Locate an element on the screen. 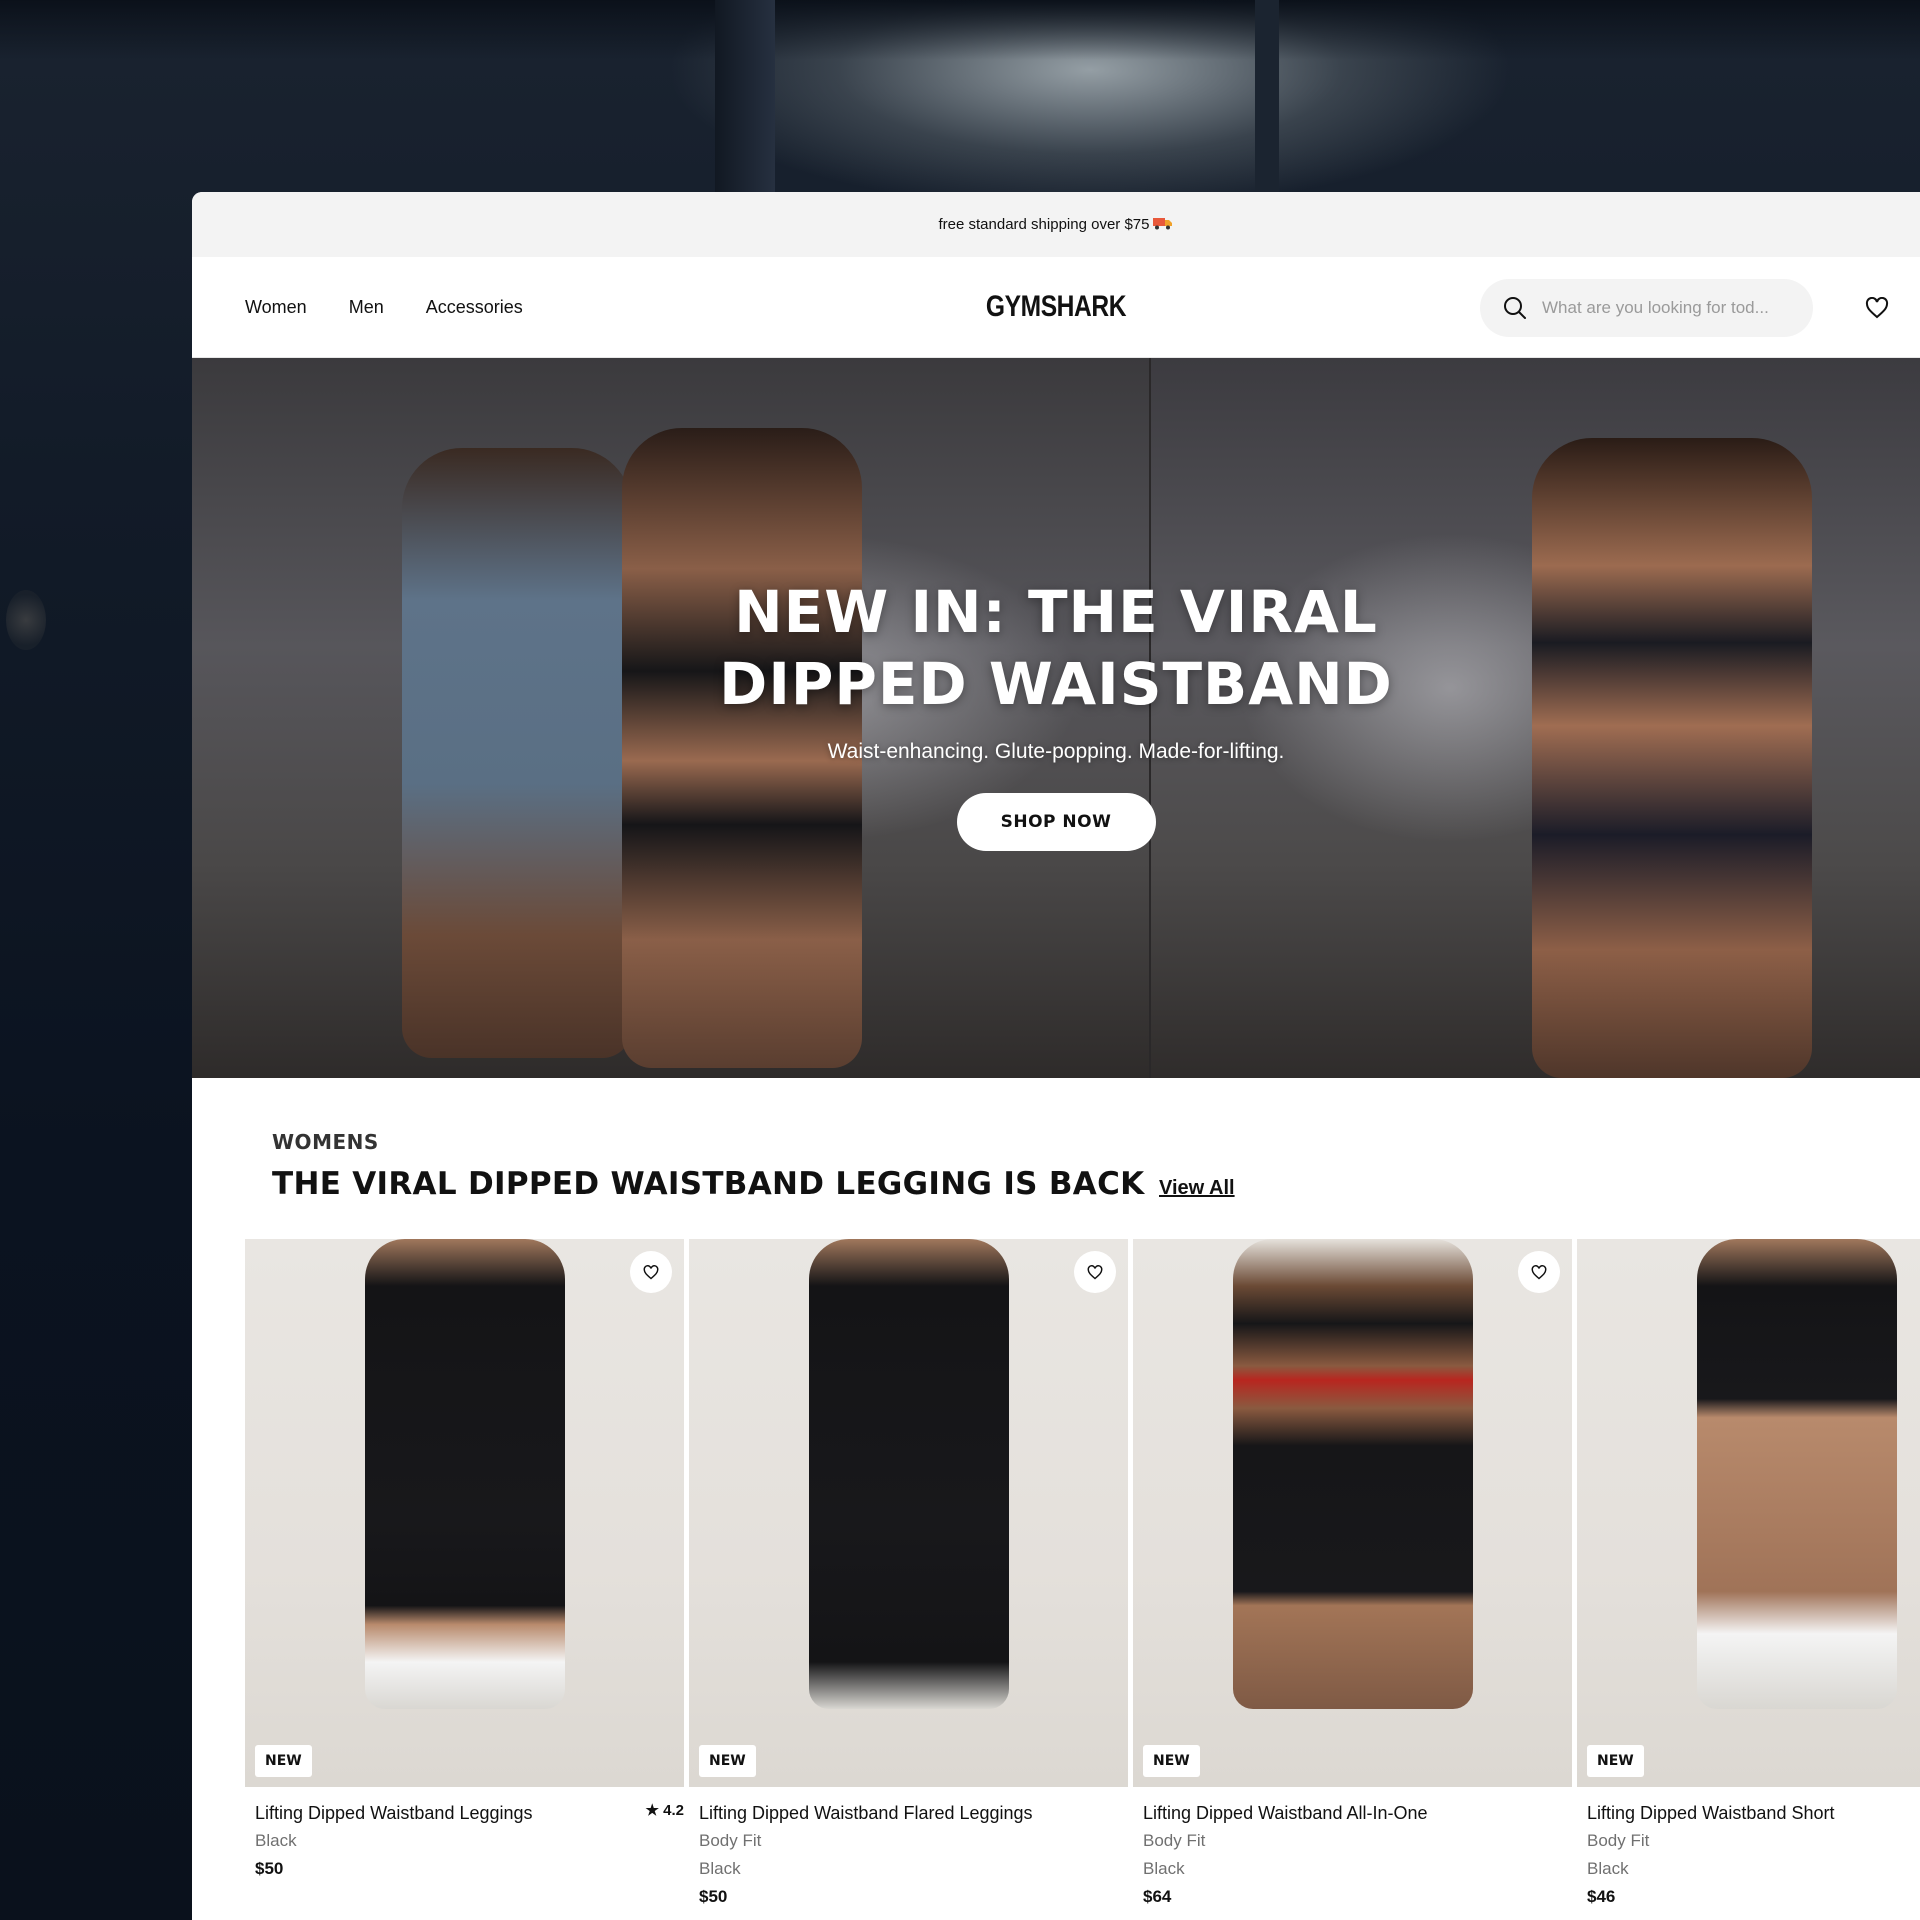 The image size is (1920, 1920). product-name: Lifting Dipped Waistband All-In-One is located at coordinates (1285, 1813).